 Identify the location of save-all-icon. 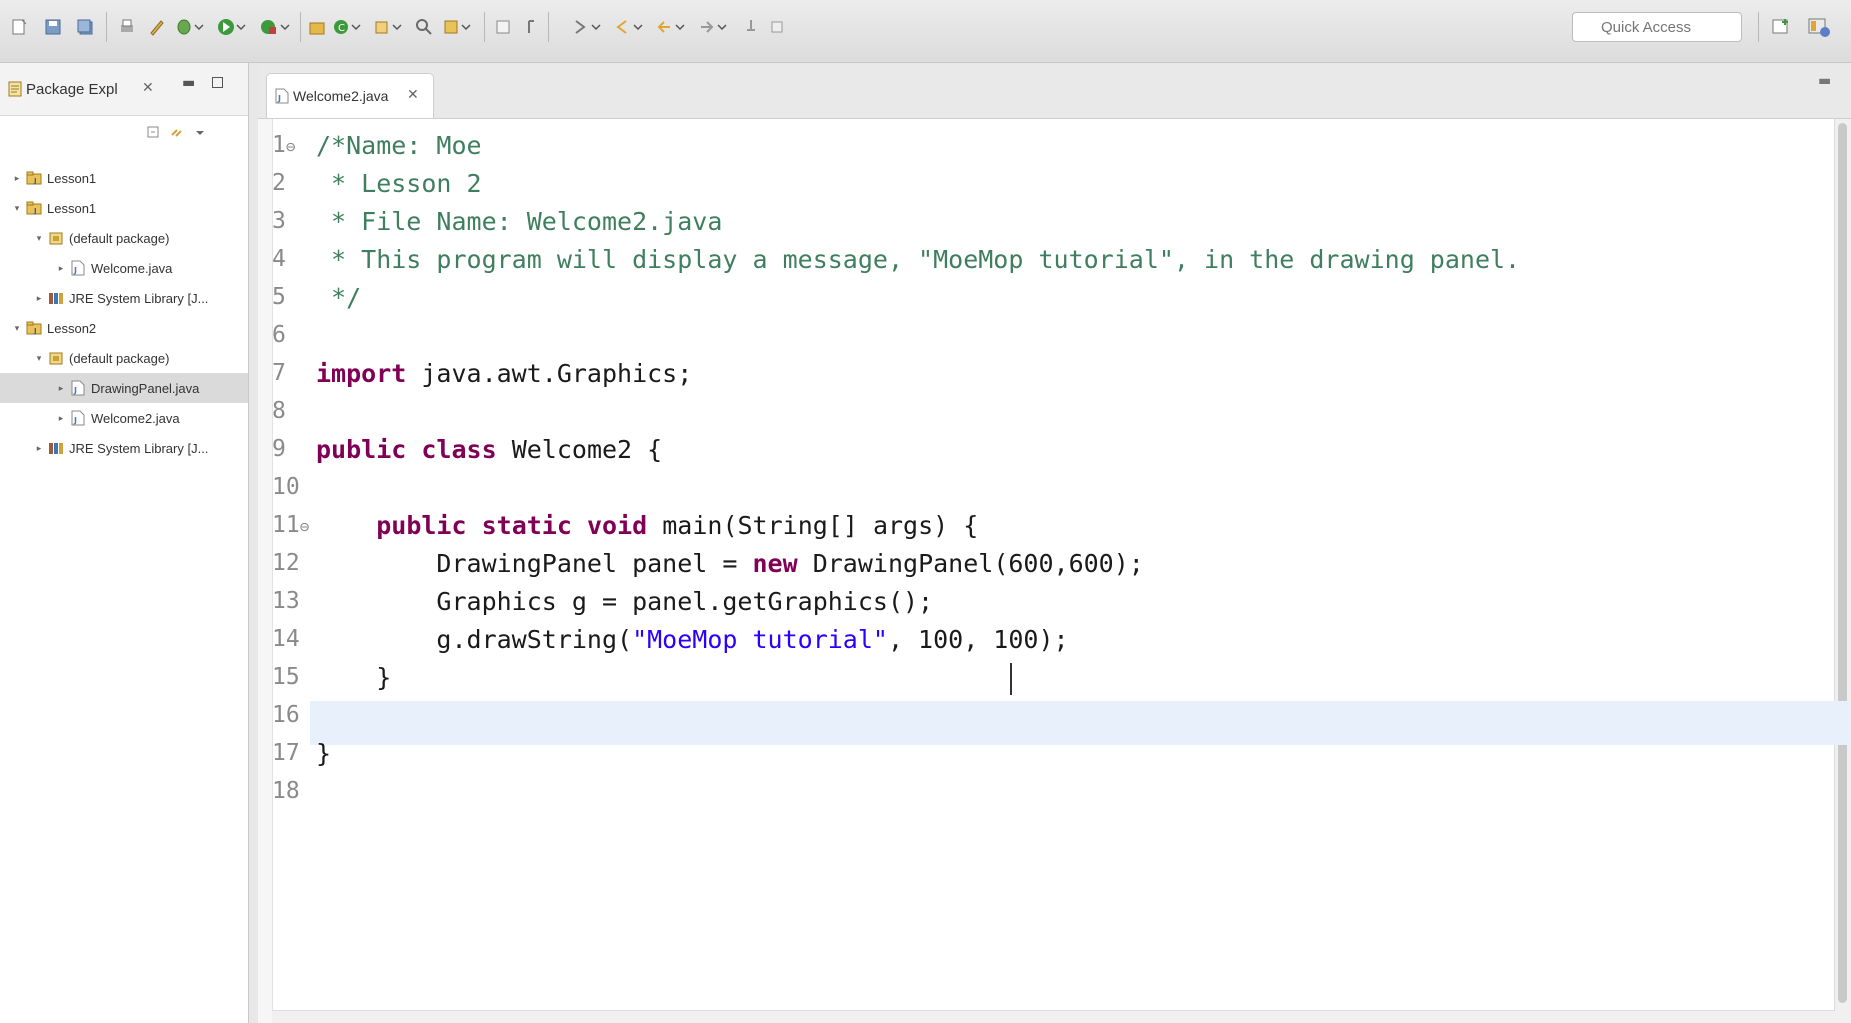
(85, 27).